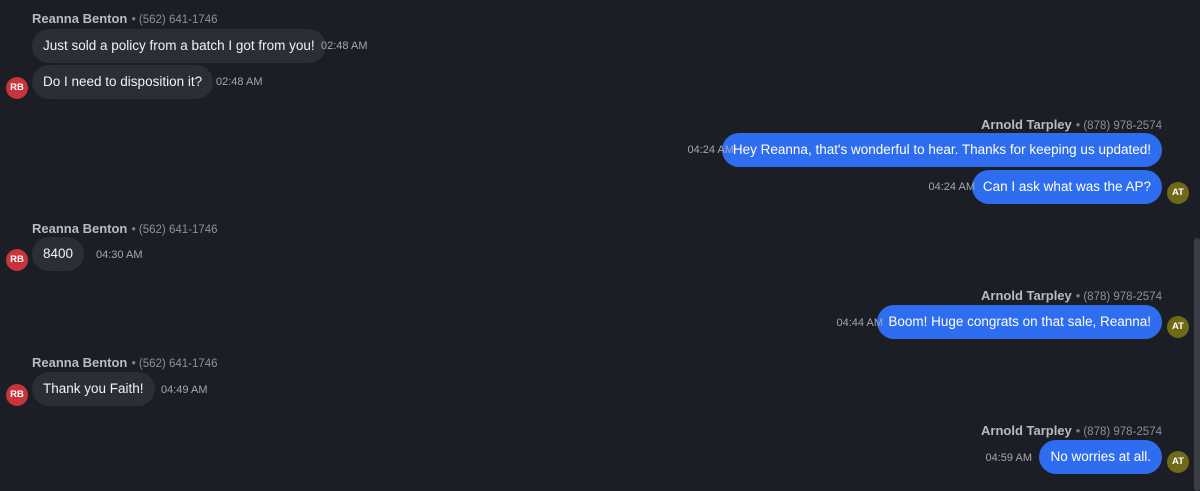  What do you see at coordinates (1066, 187) in the screenshot?
I see `message-bubble: Can I ask what was the AP?` at bounding box center [1066, 187].